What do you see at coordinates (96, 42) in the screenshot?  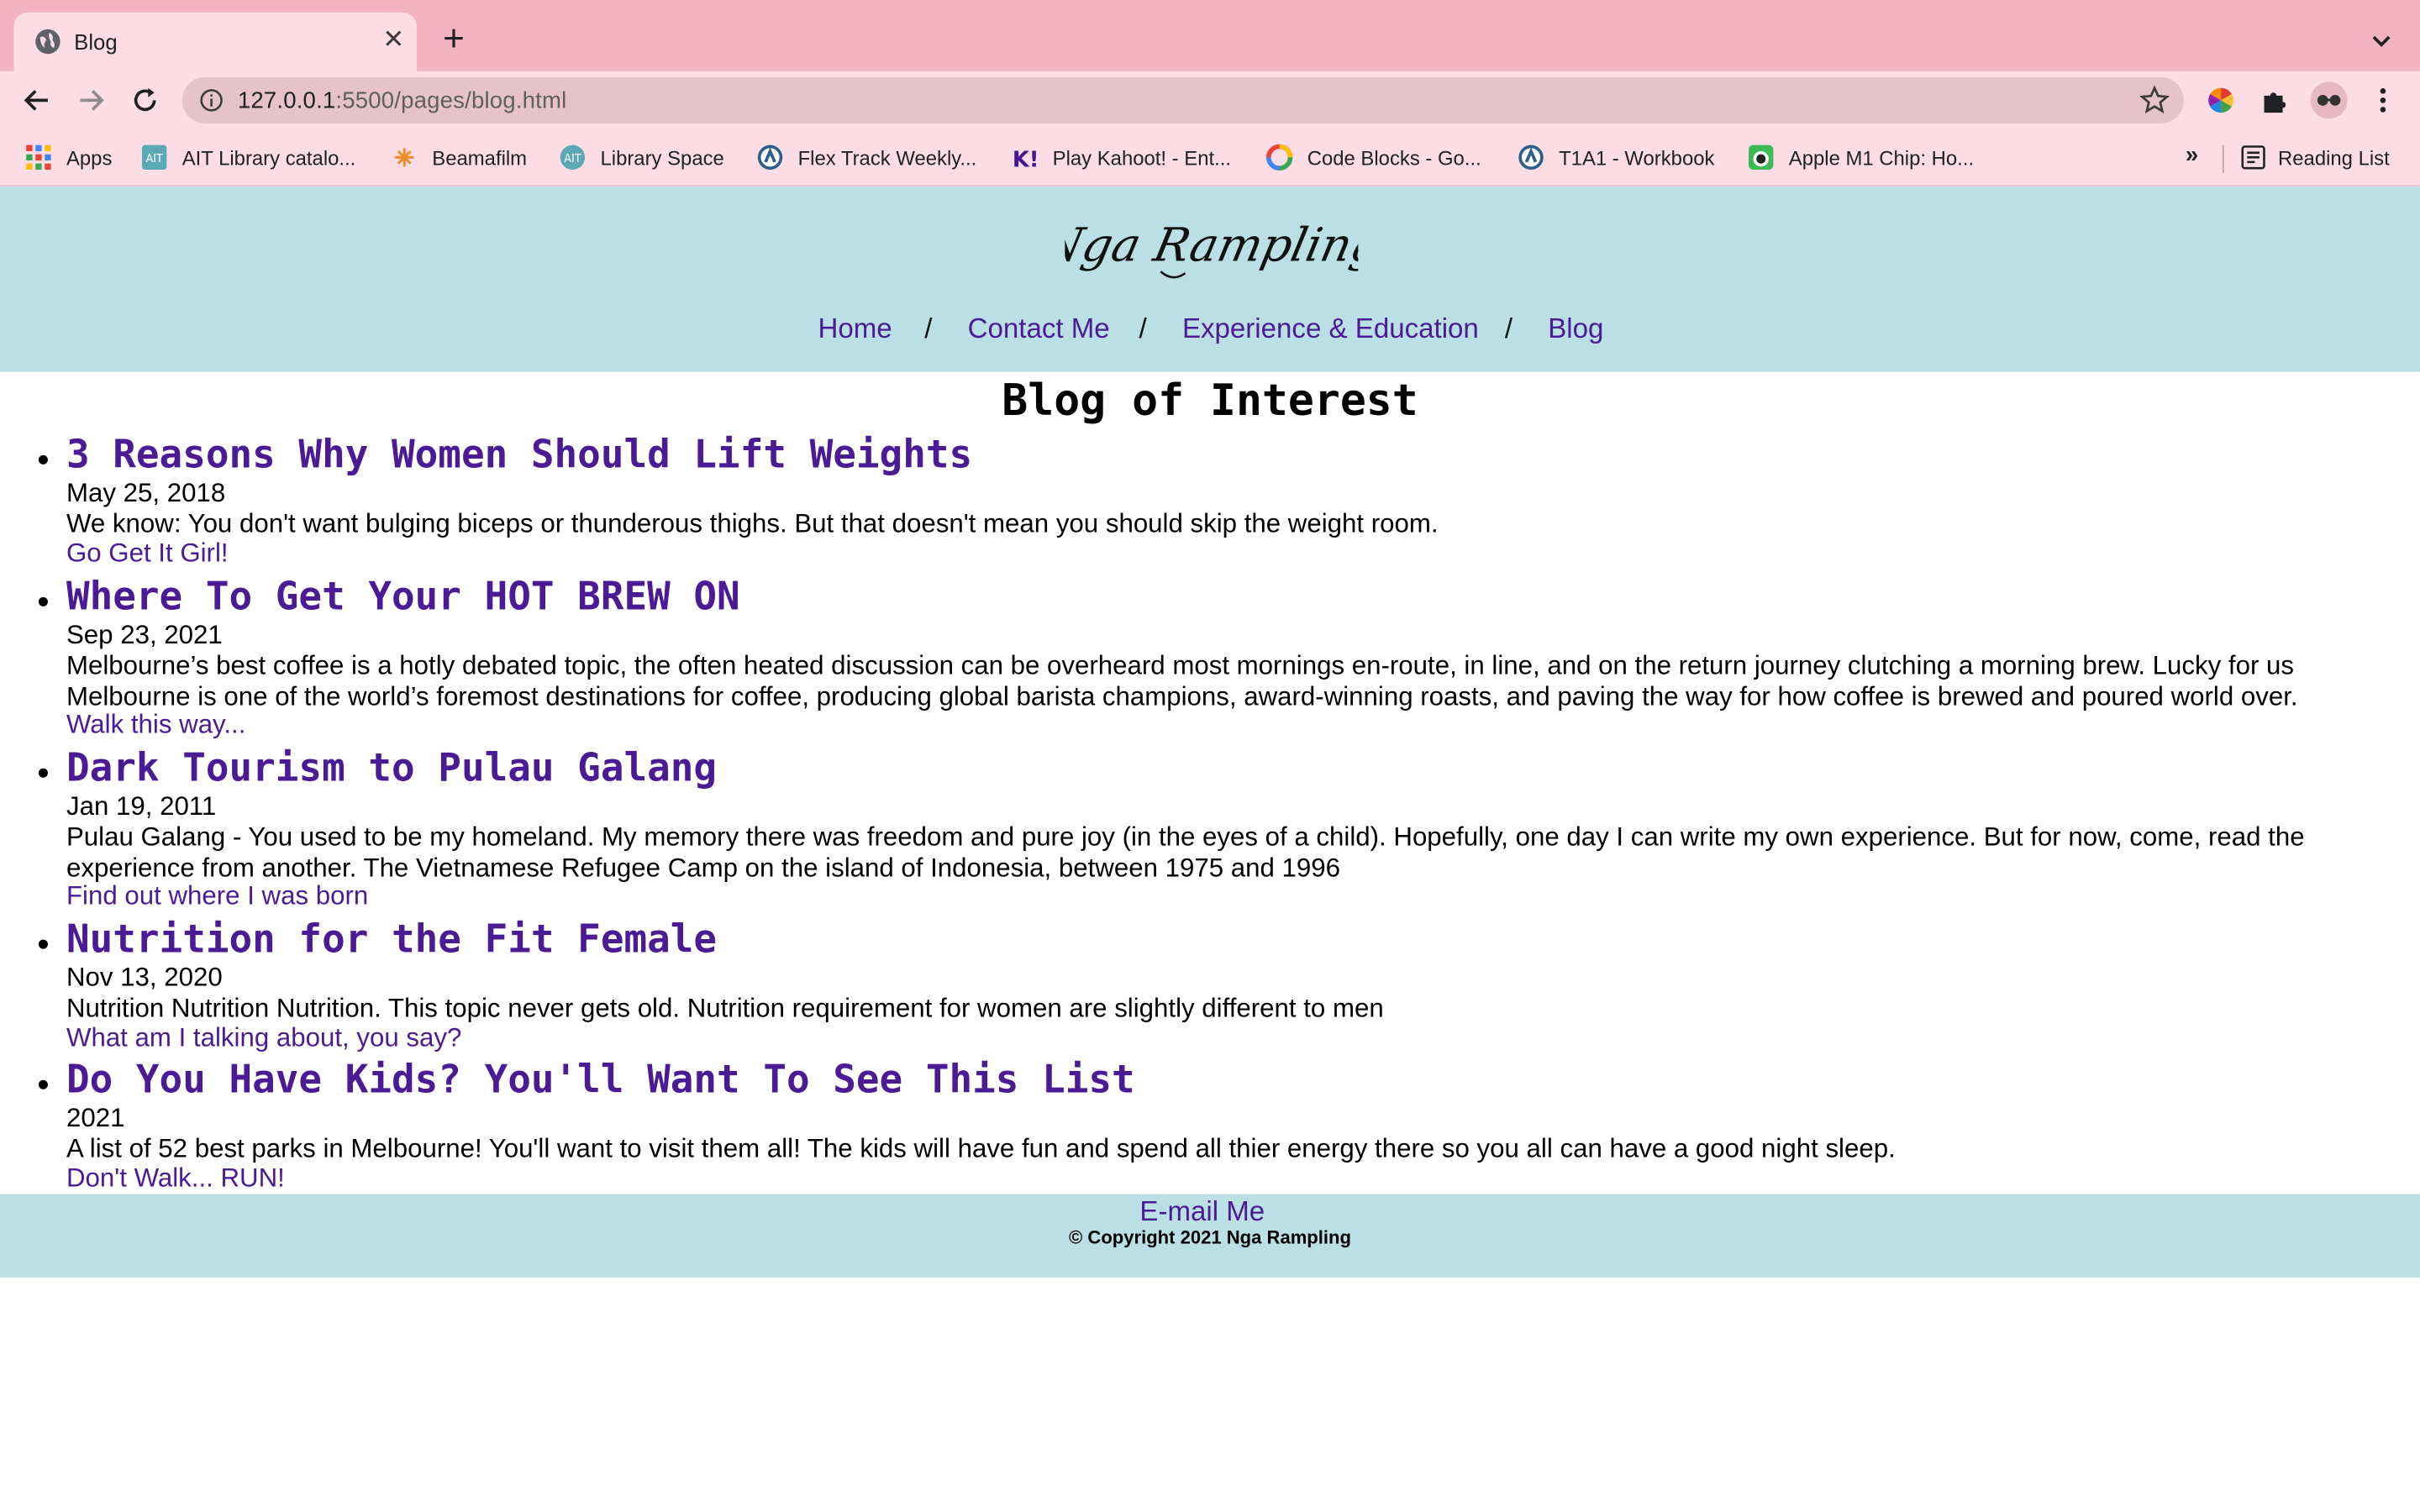 I see `tab-title: Blog` at bounding box center [96, 42].